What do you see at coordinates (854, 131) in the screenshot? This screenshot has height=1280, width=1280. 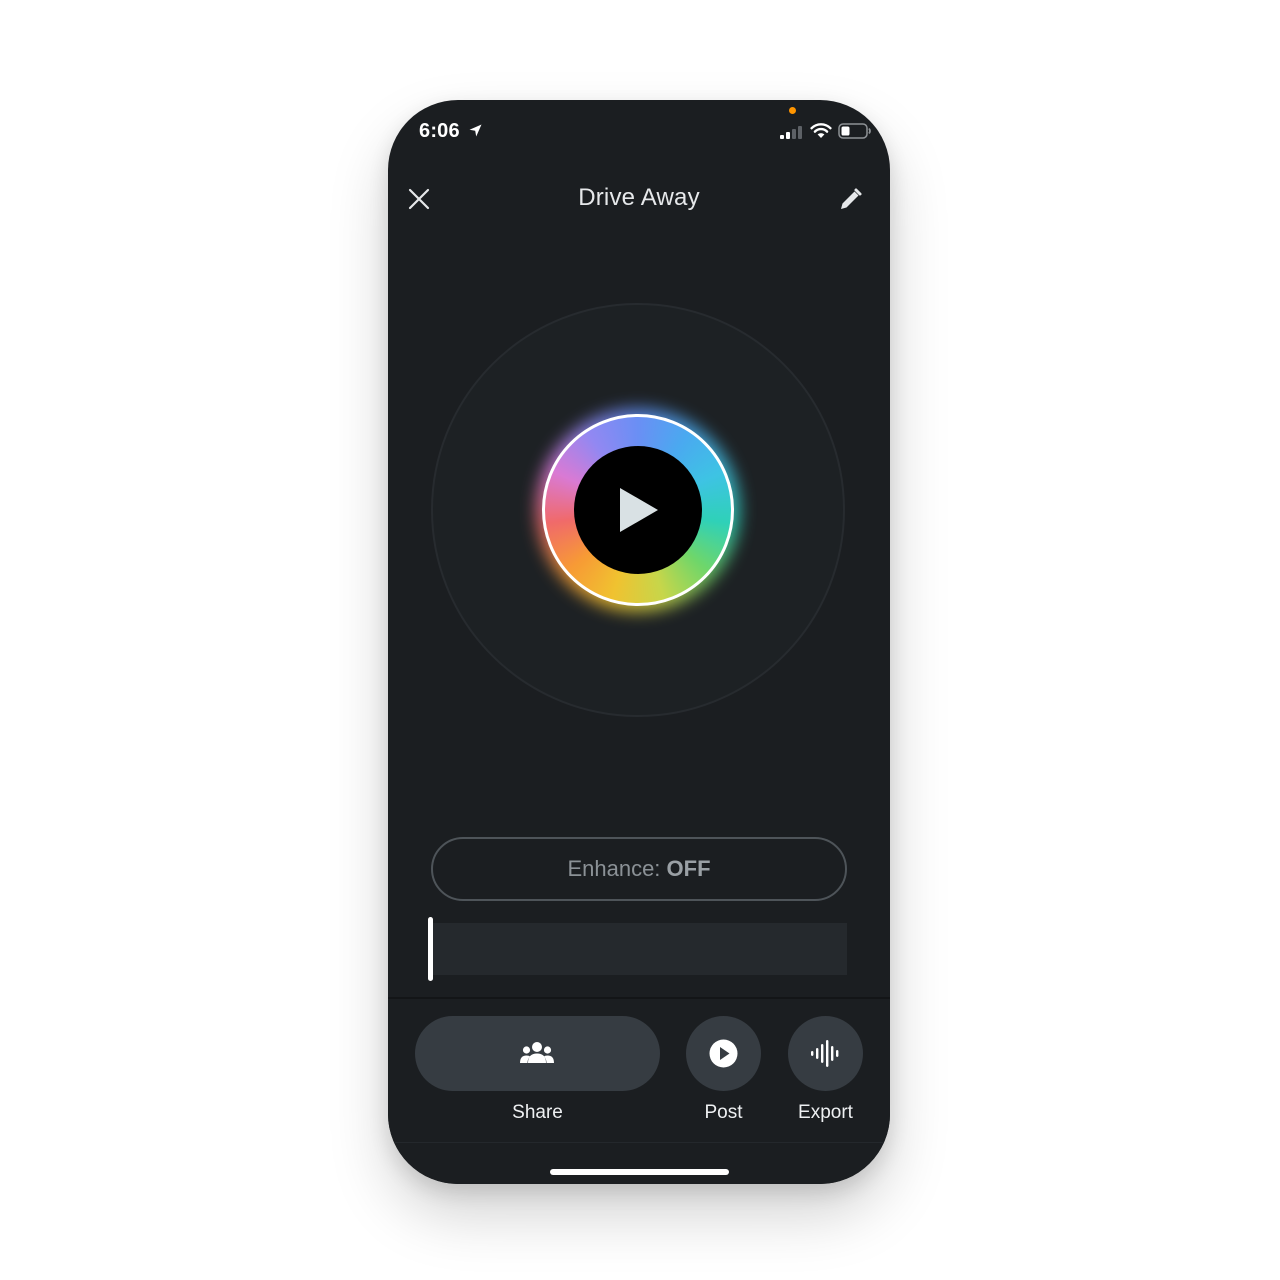 I see `battery-icon` at bounding box center [854, 131].